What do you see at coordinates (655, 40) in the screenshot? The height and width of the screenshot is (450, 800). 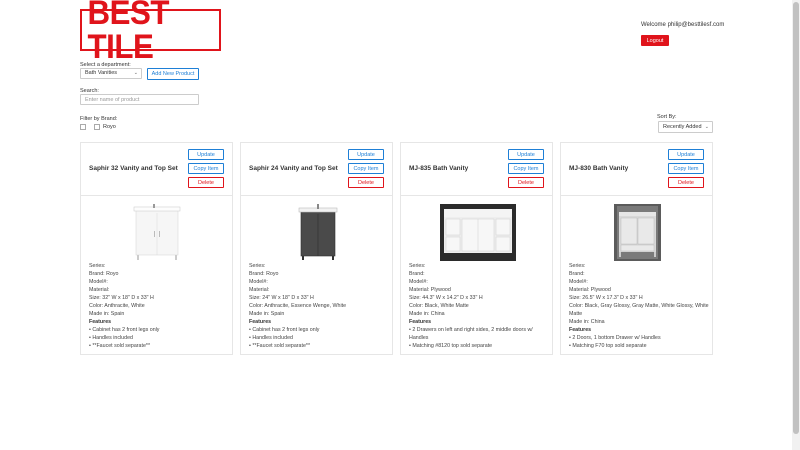 I see `logout-button: Logout` at bounding box center [655, 40].